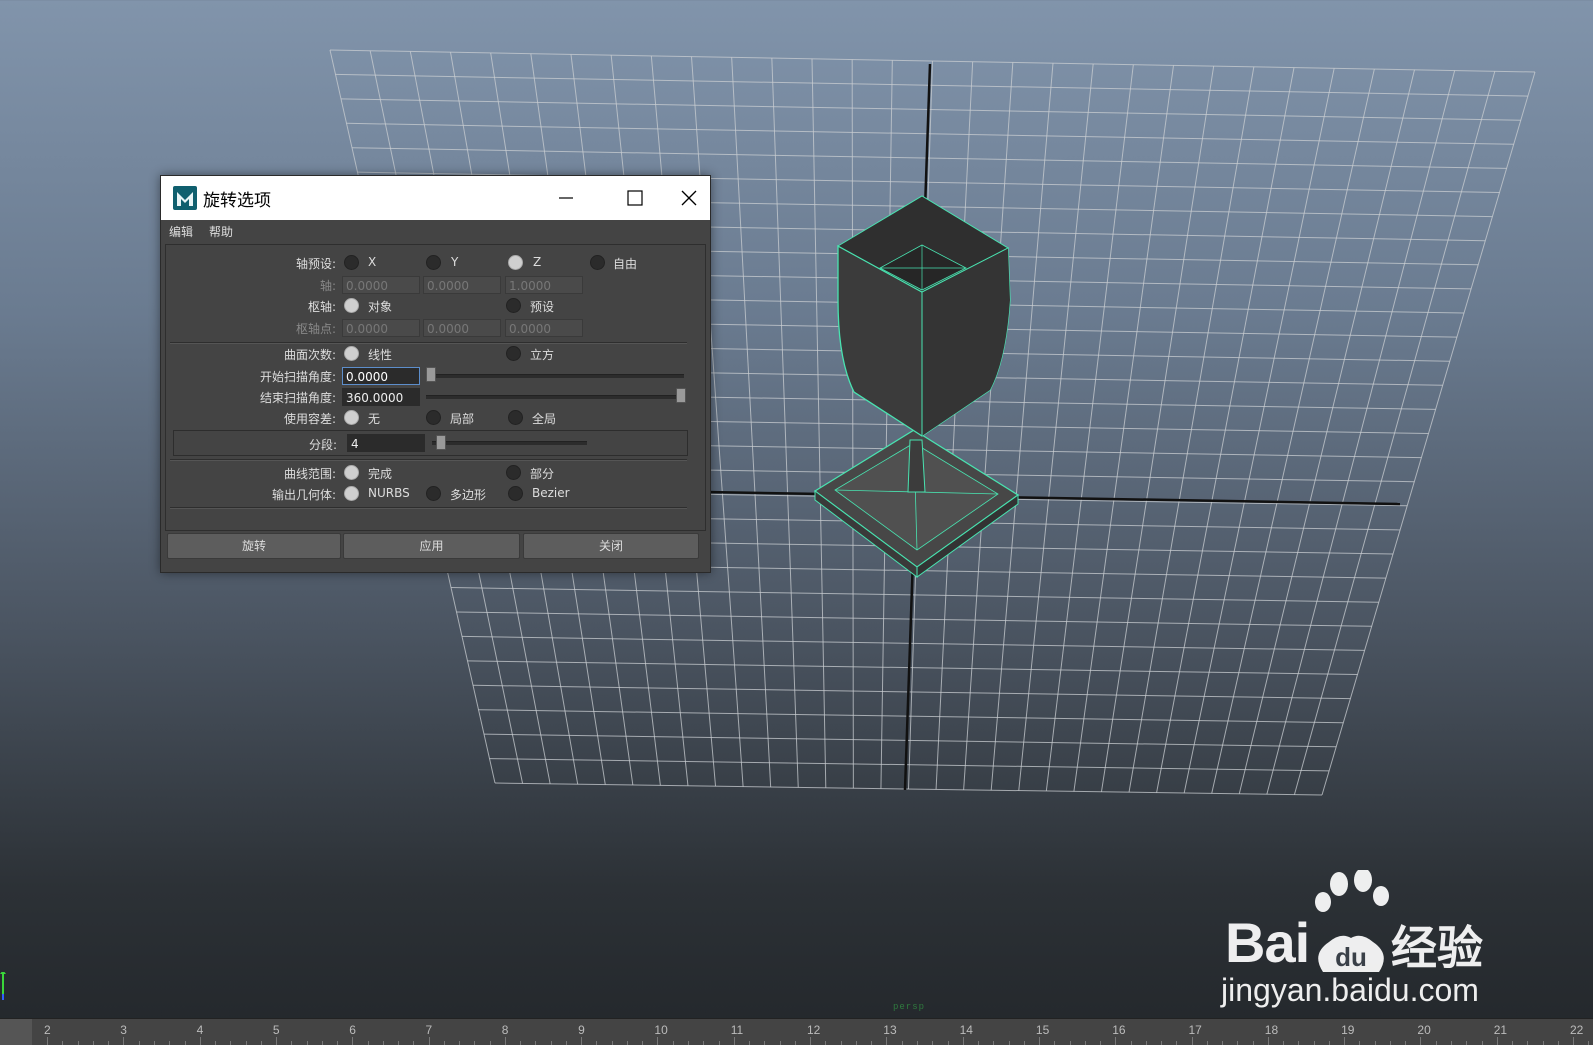  What do you see at coordinates (185, 198) in the screenshot?
I see `maya-app-icon` at bounding box center [185, 198].